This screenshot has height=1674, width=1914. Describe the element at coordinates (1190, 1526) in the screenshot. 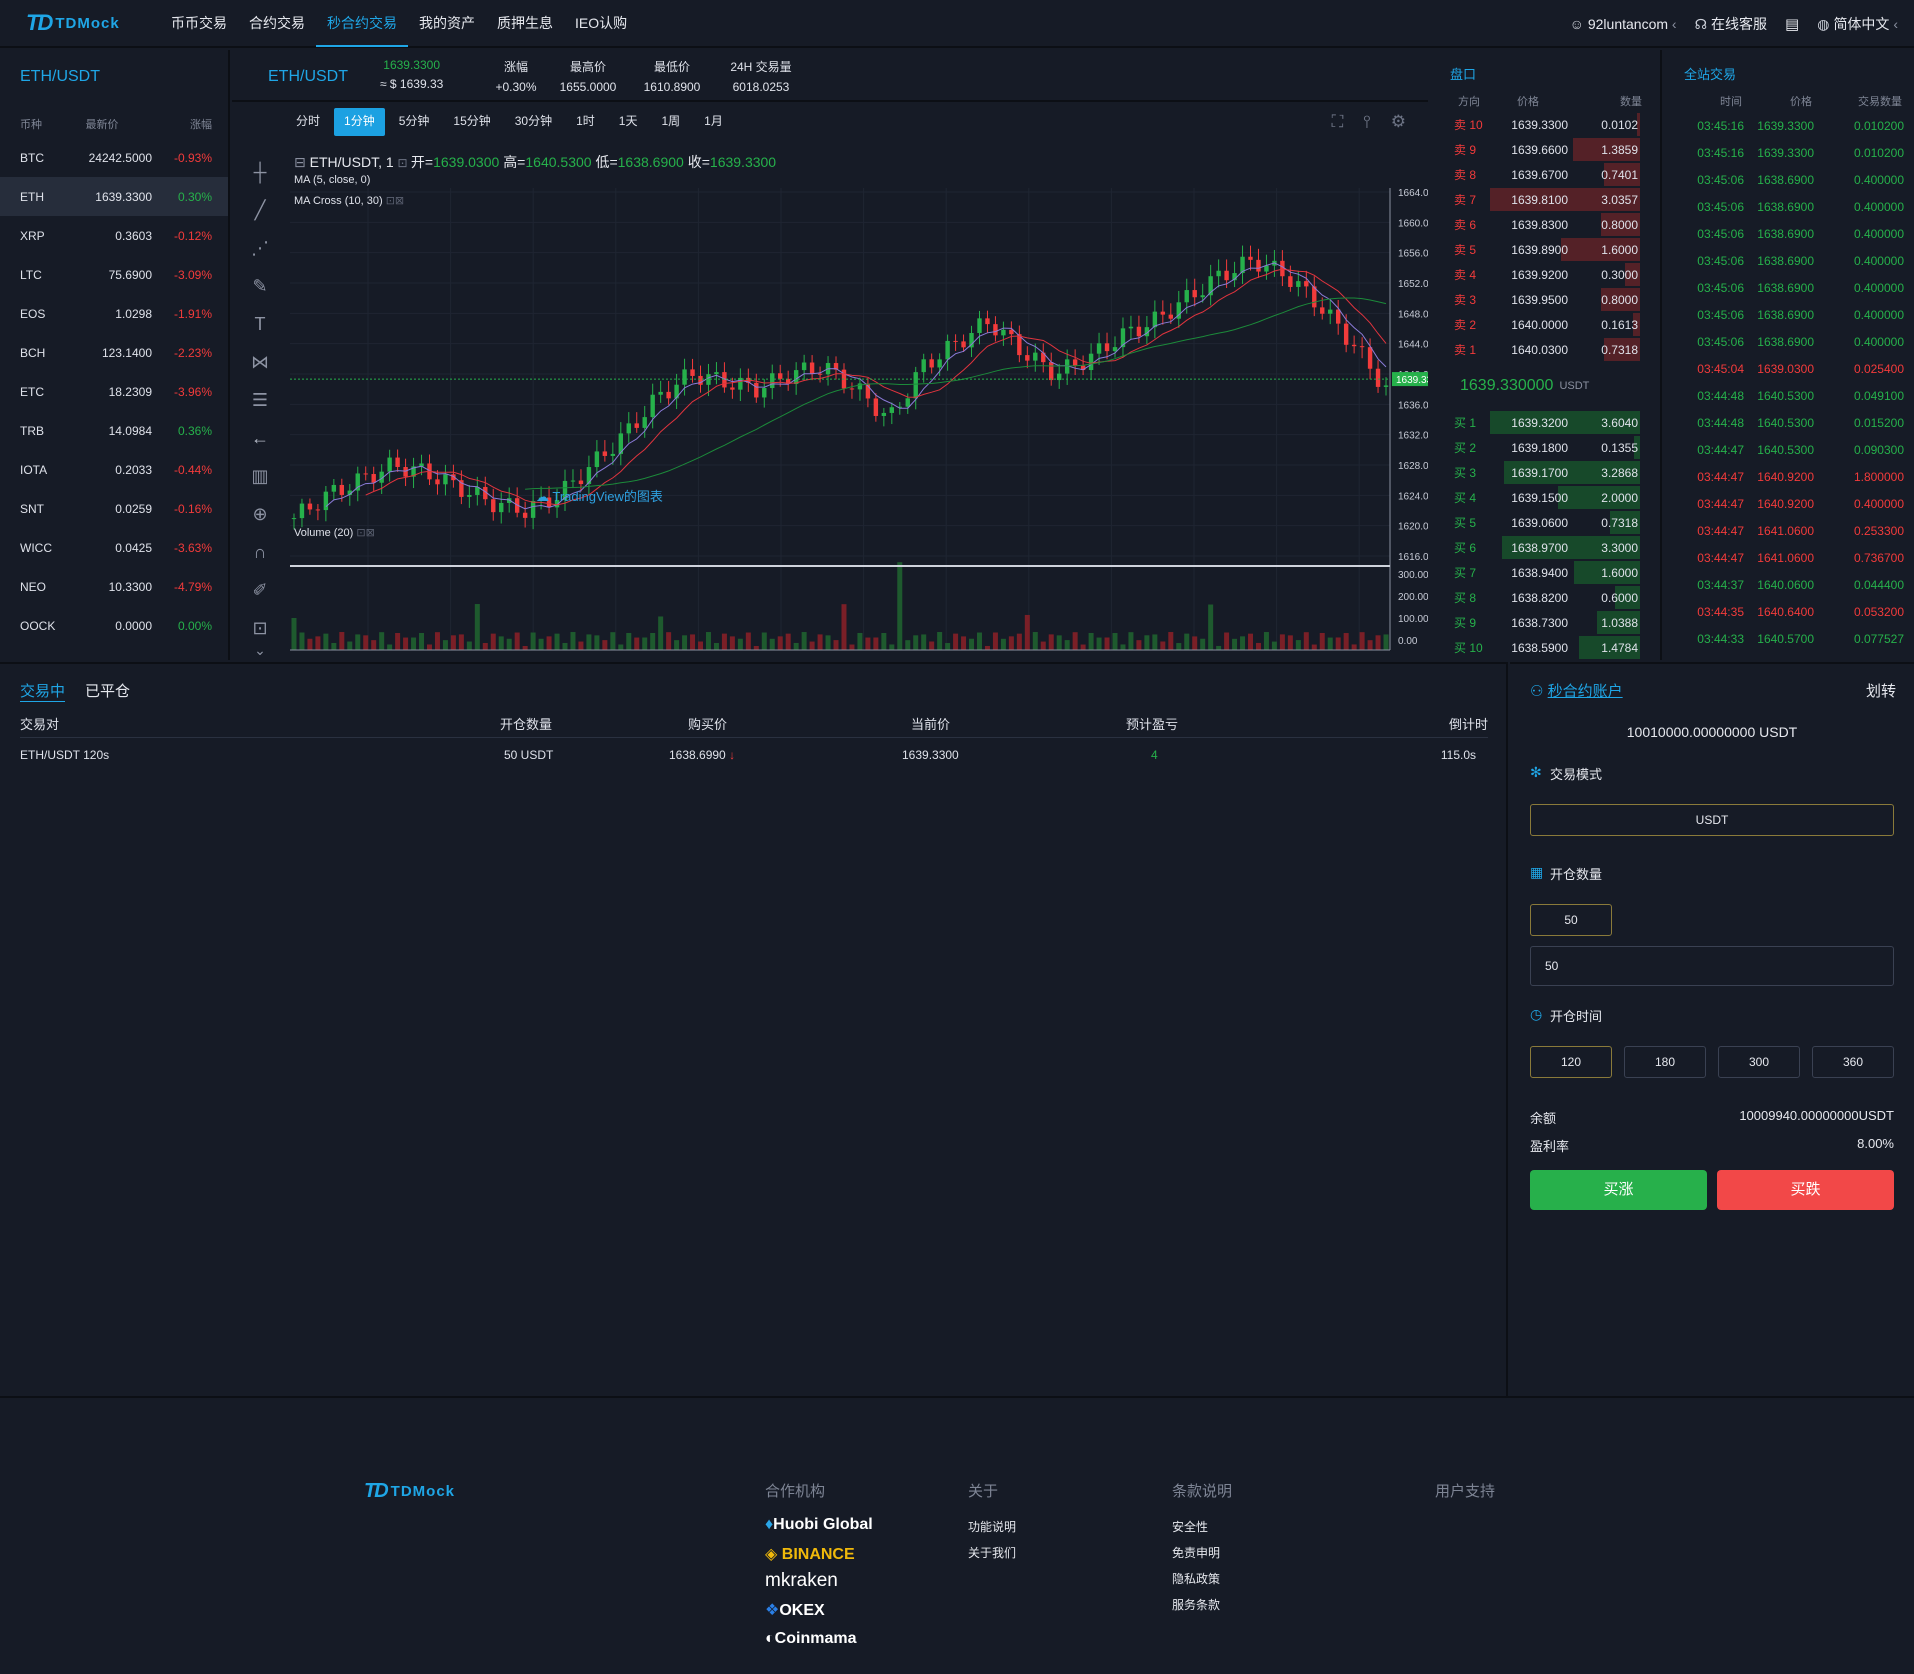

I see `footer-link-security: 安全性` at that location.